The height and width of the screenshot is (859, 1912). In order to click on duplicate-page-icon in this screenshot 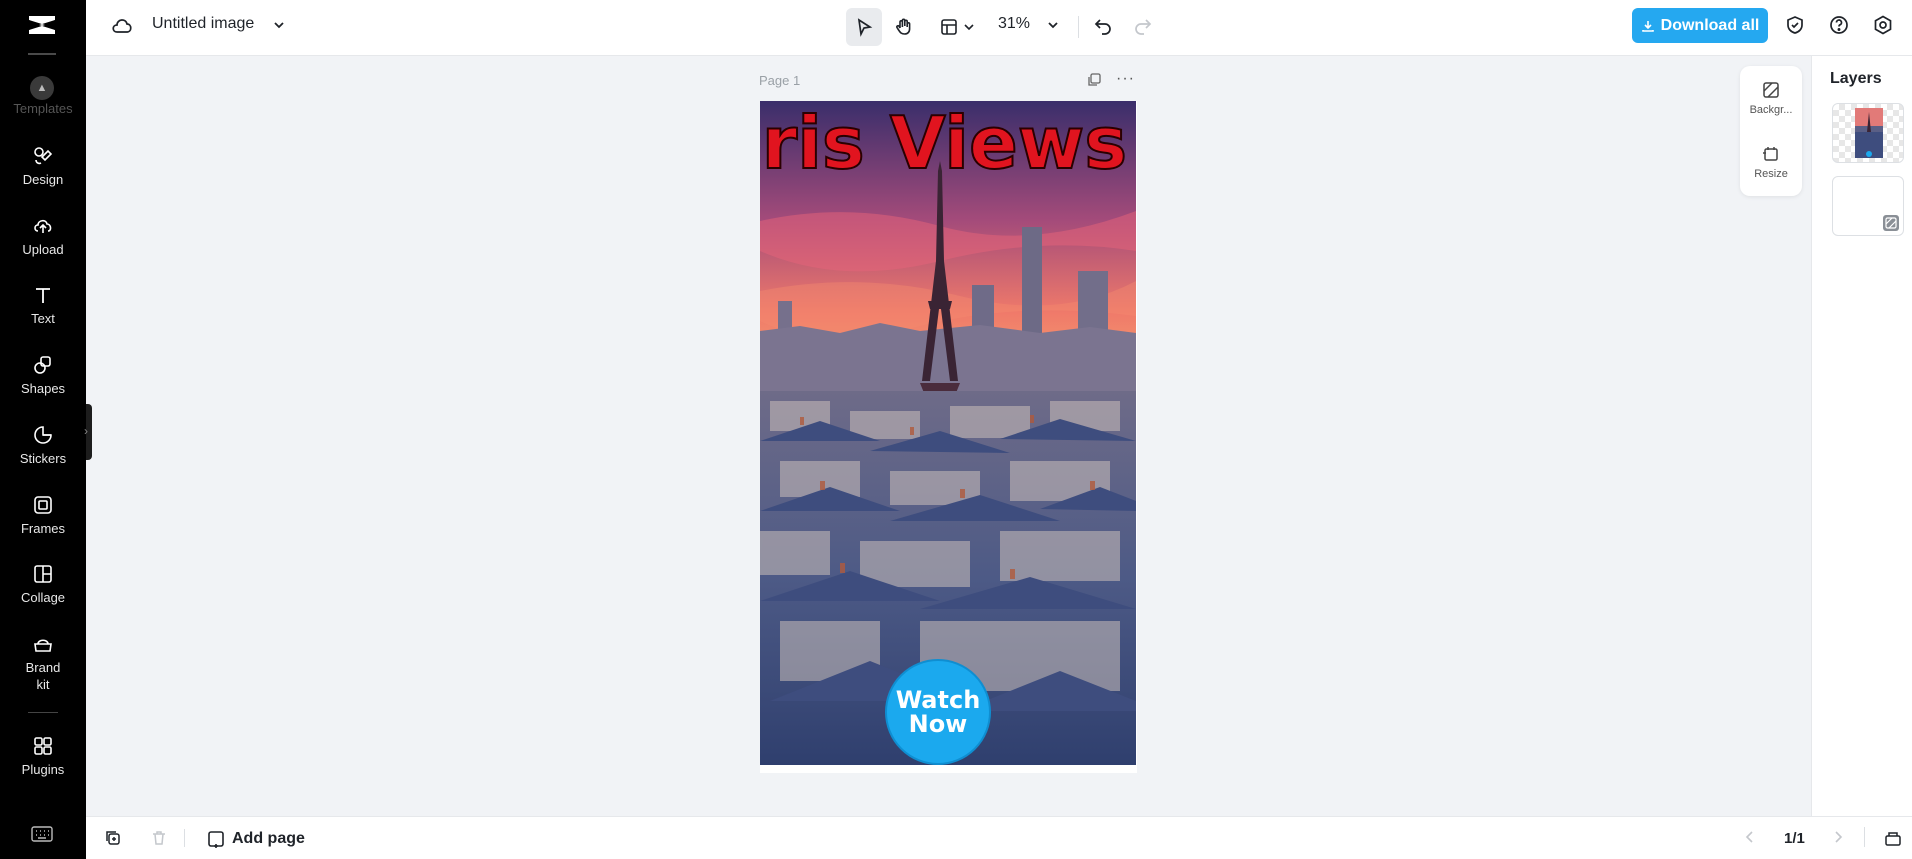, I will do `click(1094, 80)`.